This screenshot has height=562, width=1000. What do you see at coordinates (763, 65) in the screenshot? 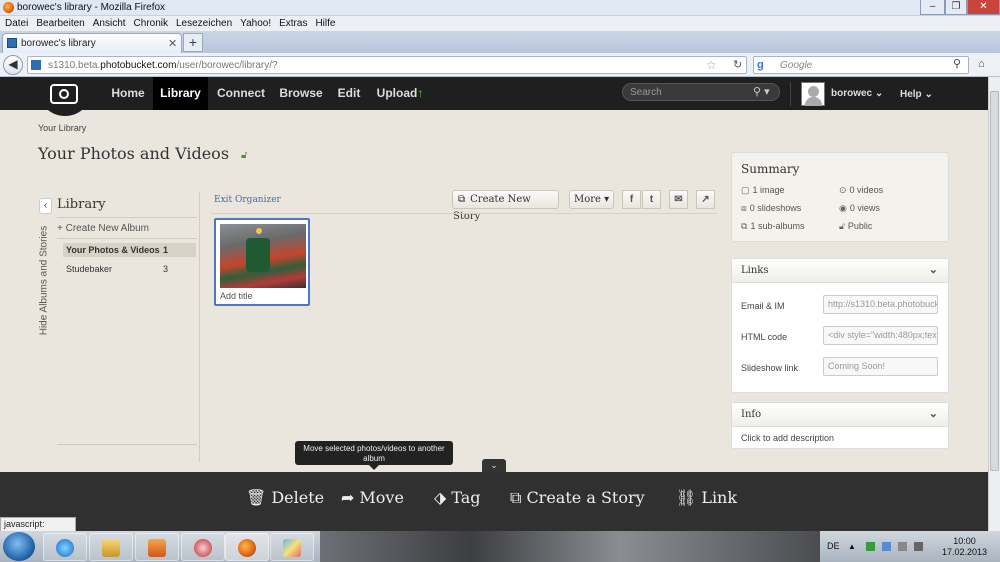
I see `google-icon: g` at bounding box center [763, 65].